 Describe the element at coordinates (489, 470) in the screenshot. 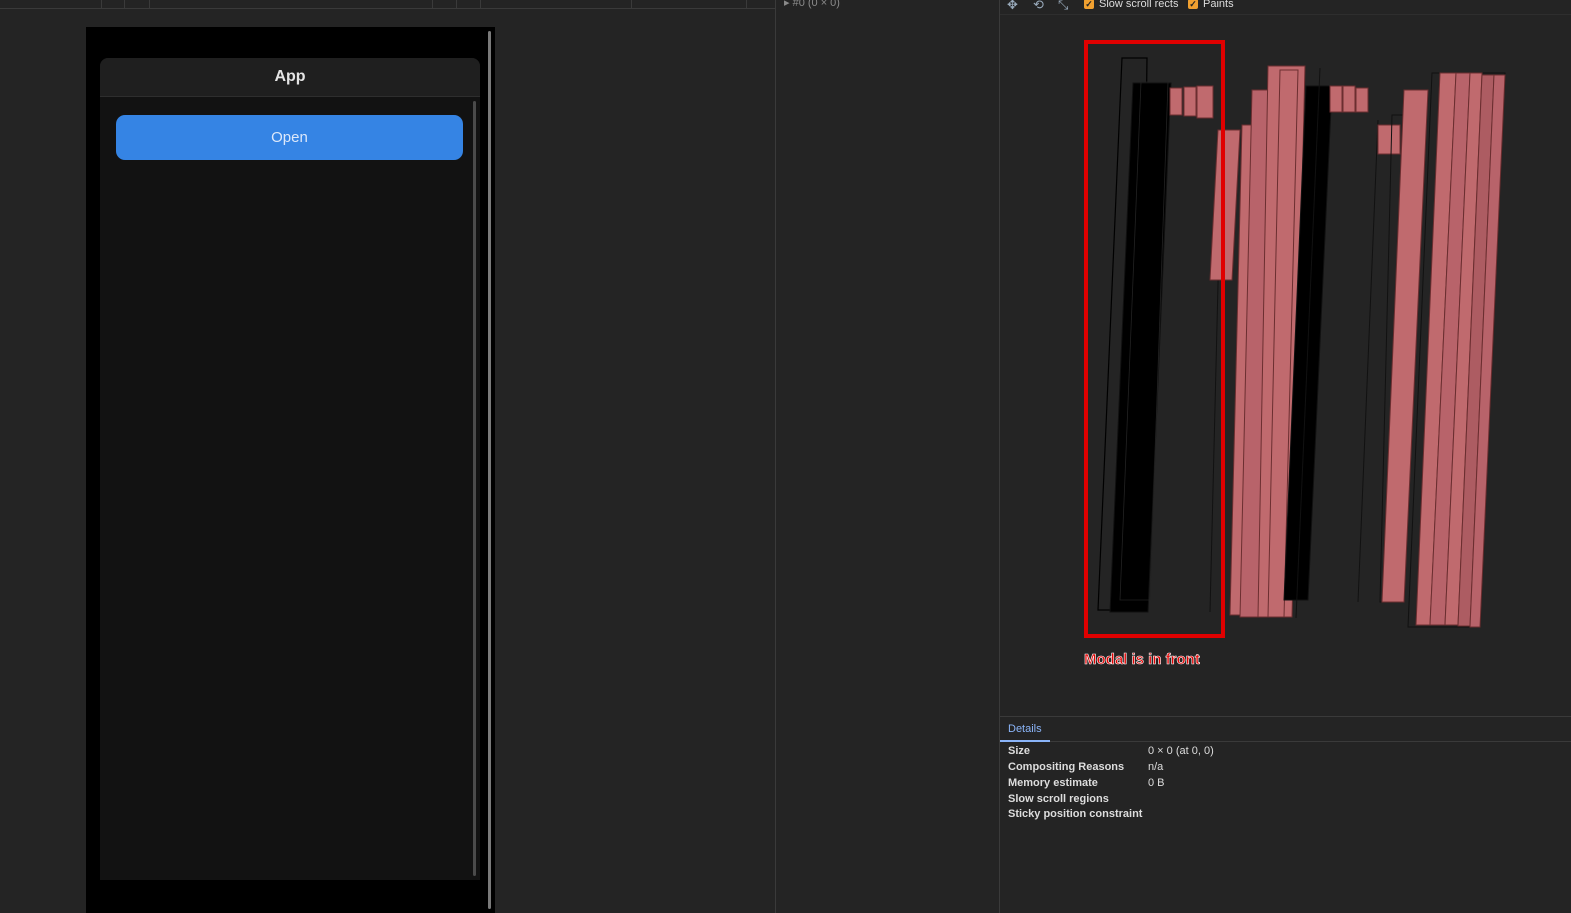

I see `device-scrollbar` at that location.